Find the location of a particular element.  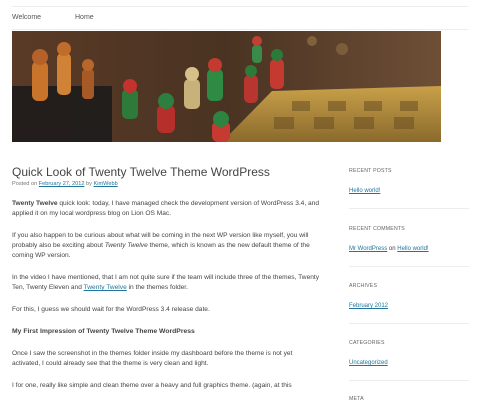

comment-on-text: on is located at coordinates (392, 249).